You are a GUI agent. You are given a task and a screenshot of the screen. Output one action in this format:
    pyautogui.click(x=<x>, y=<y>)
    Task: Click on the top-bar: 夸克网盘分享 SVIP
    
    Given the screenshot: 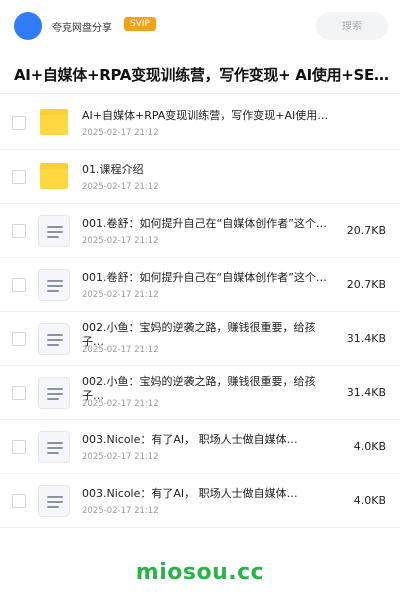 What is the action you would take?
    pyautogui.click(x=200, y=26)
    